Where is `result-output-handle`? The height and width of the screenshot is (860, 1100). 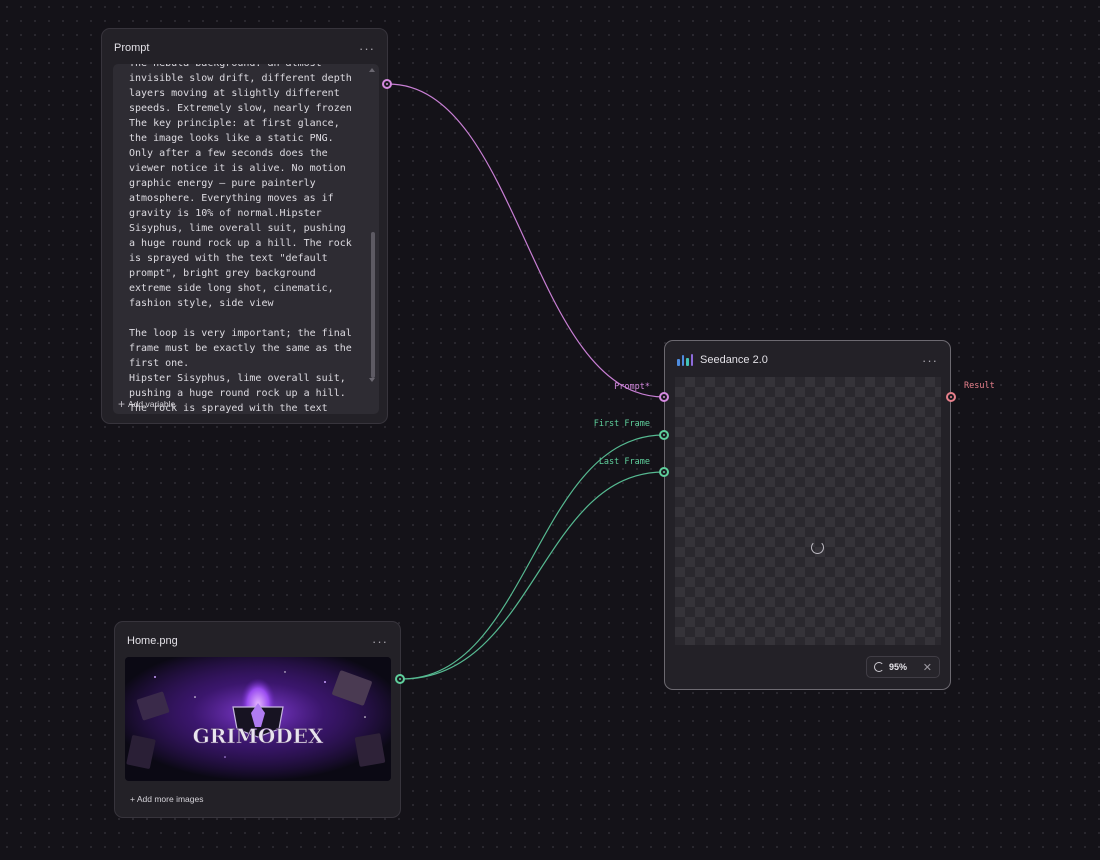 result-output-handle is located at coordinates (951, 397).